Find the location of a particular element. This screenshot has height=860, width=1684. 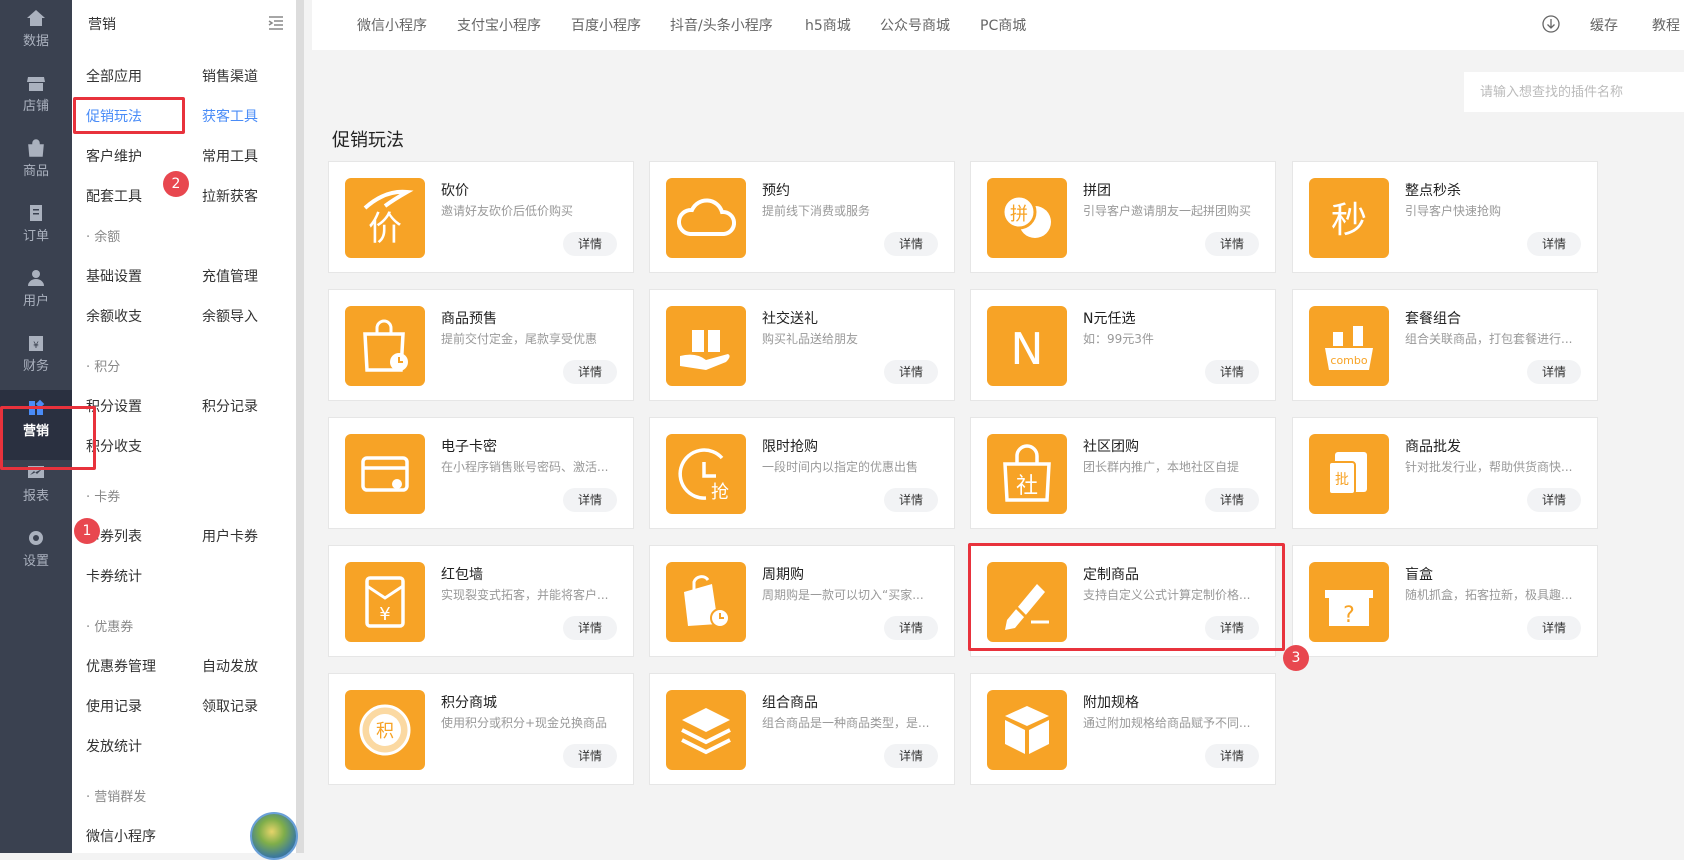

menu-usage-records: 使用记录 is located at coordinates (114, 706).